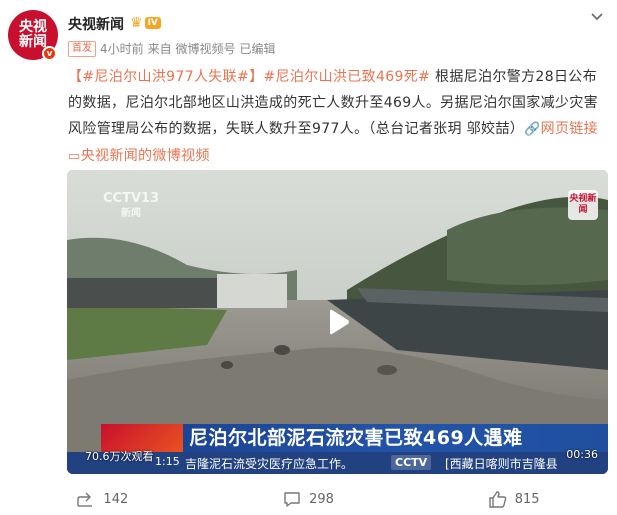 The image size is (617, 515). What do you see at coordinates (532, 129) in the screenshot?
I see `link-icon: 🔗` at bounding box center [532, 129].